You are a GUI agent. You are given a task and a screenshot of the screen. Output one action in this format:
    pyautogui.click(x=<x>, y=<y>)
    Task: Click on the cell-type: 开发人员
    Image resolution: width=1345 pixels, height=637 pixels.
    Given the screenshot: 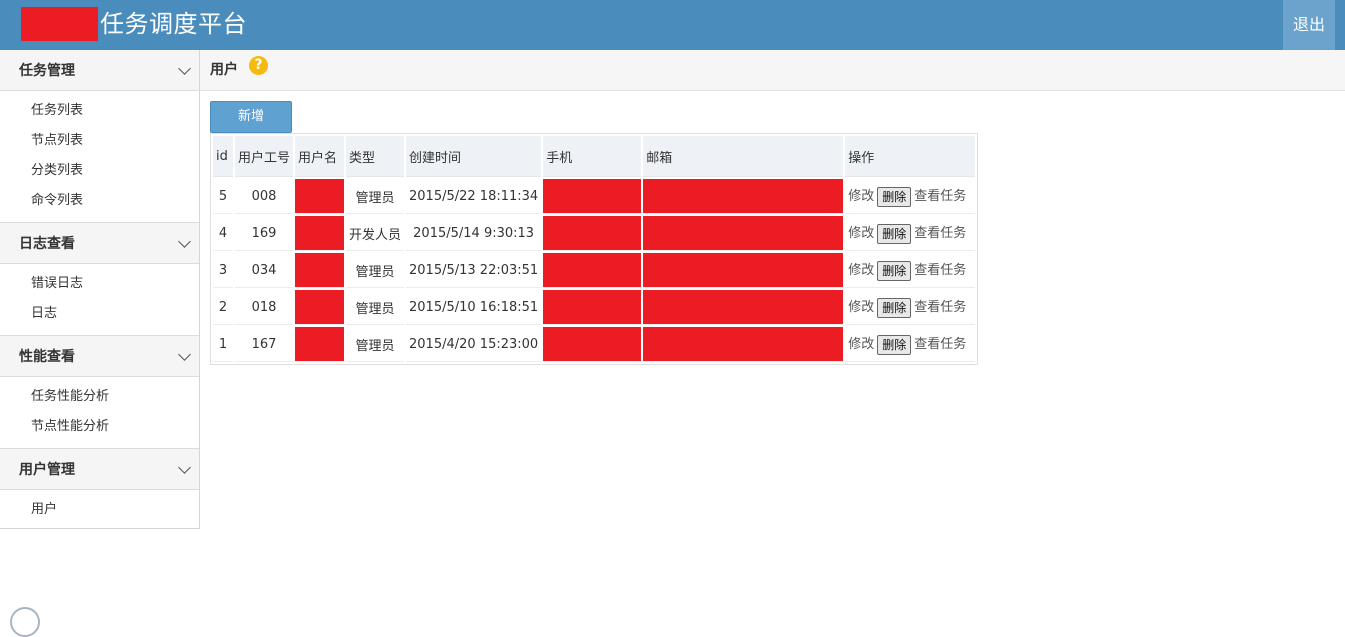 What is the action you would take?
    pyautogui.click(x=375, y=233)
    